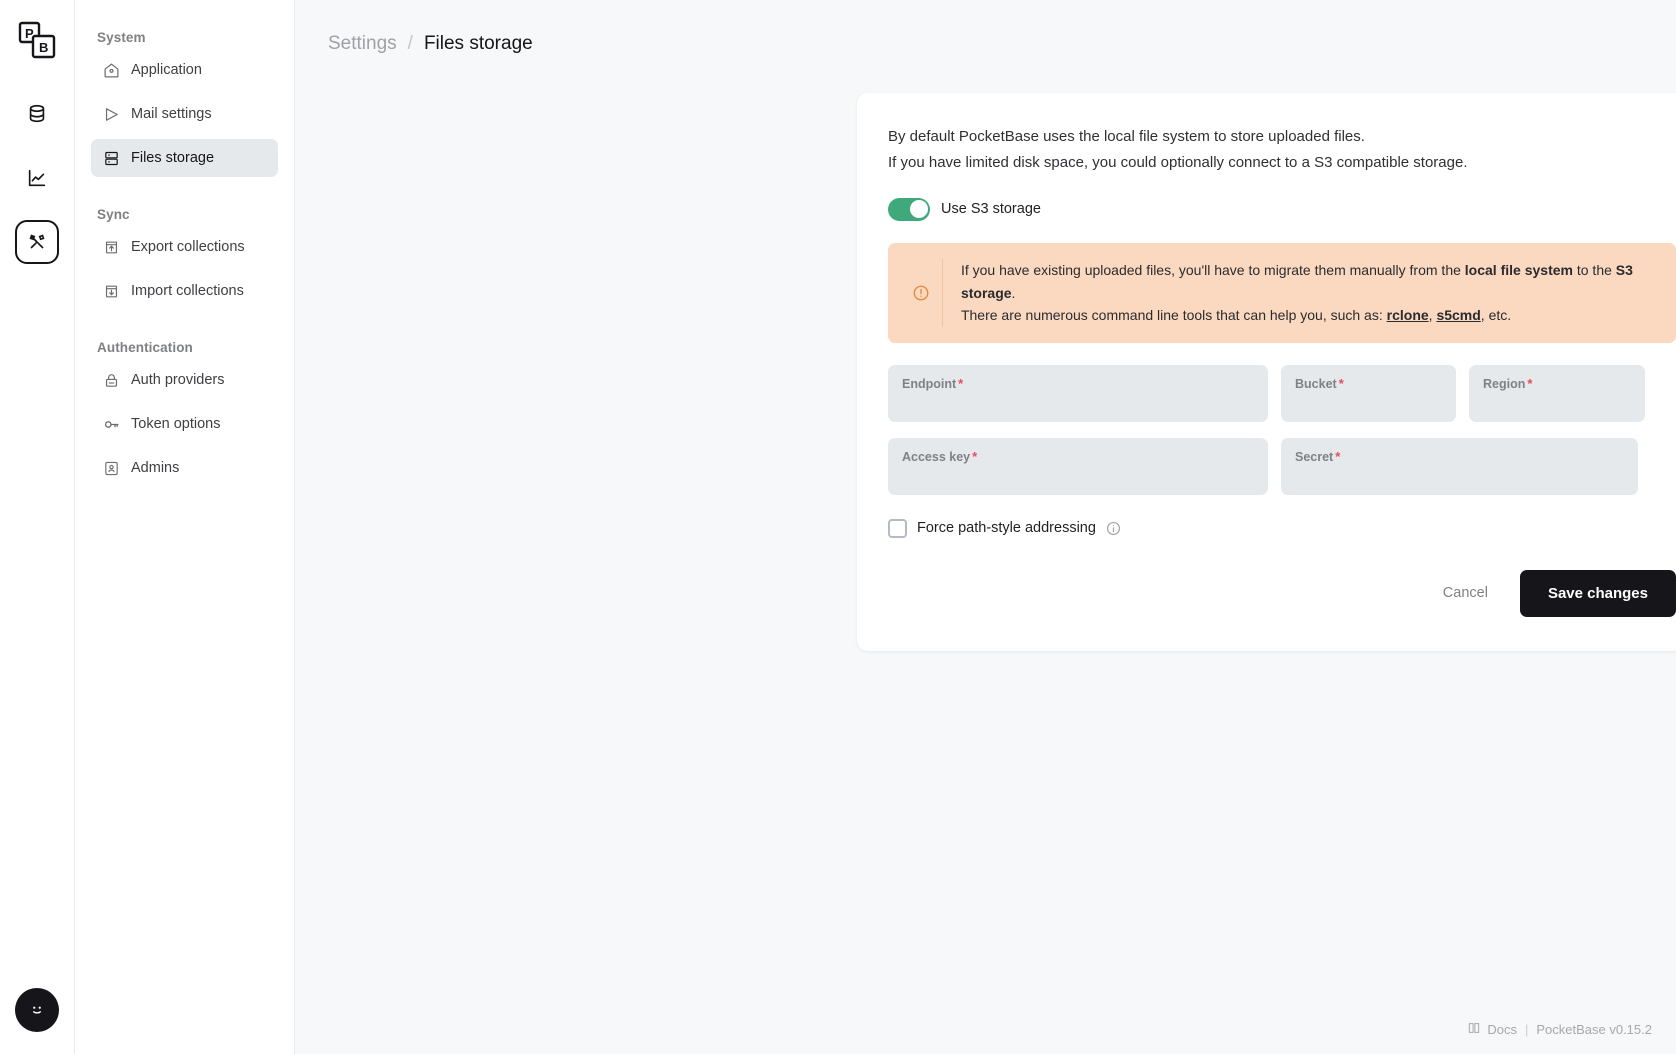 The height and width of the screenshot is (1054, 1676). I want to click on sidebar-item-auth-providers: Auth providers, so click(184, 380).